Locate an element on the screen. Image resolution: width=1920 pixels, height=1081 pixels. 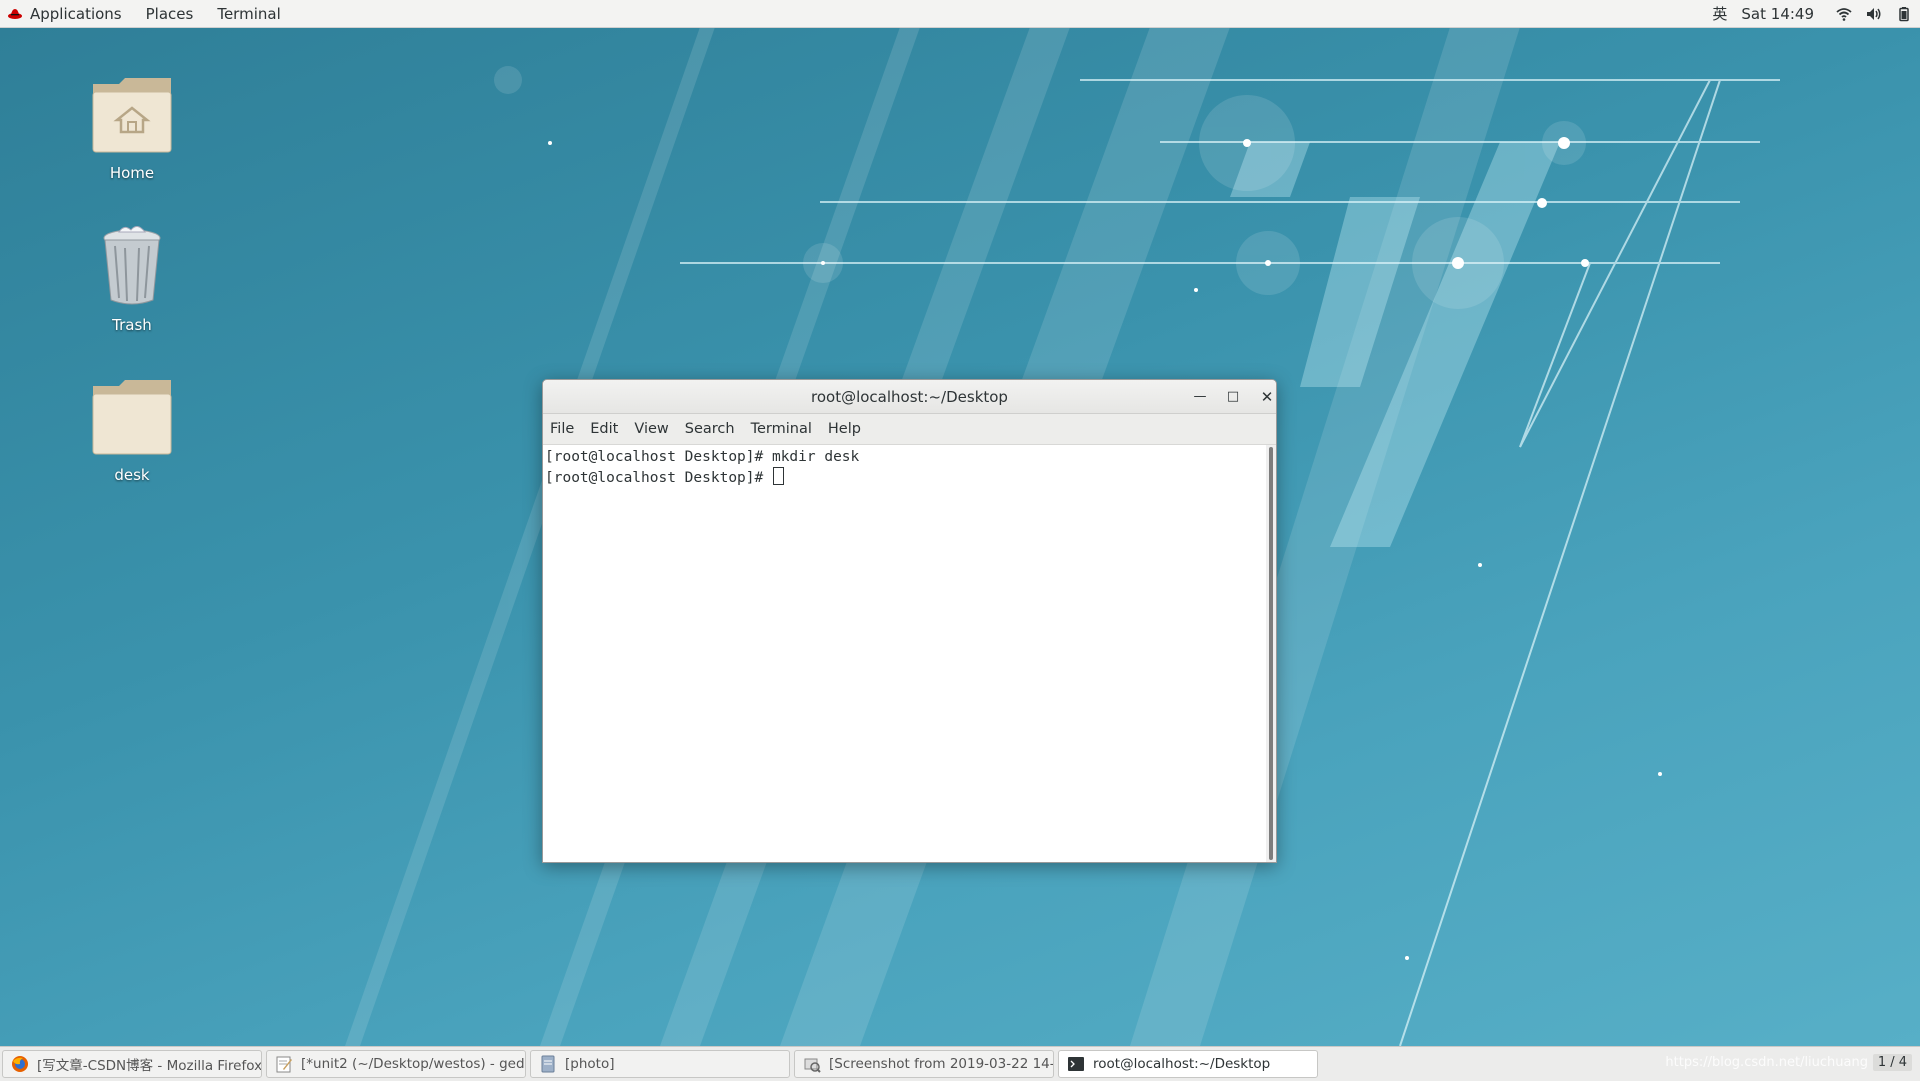
task-photo: [photo] is located at coordinates (660, 1064).